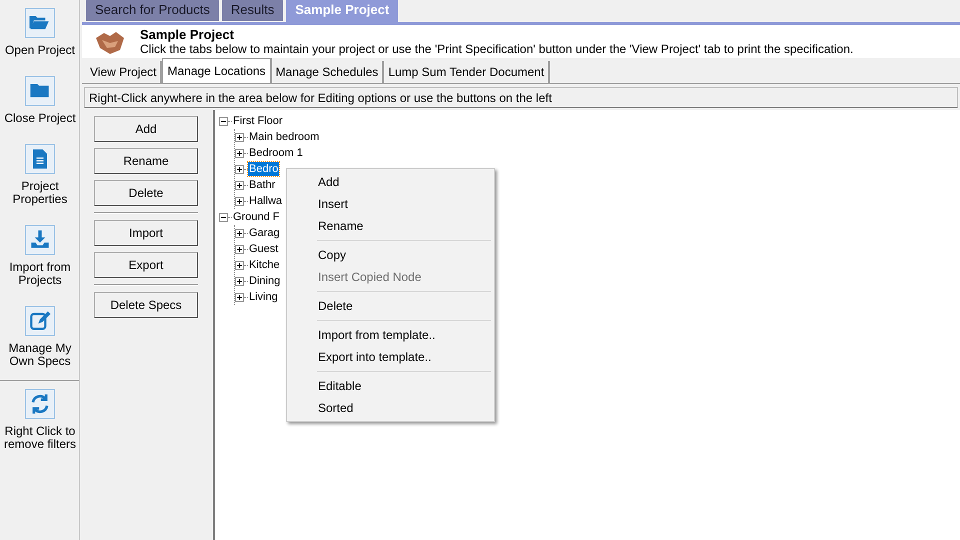  I want to click on project-title: Sample Project, so click(187, 35).